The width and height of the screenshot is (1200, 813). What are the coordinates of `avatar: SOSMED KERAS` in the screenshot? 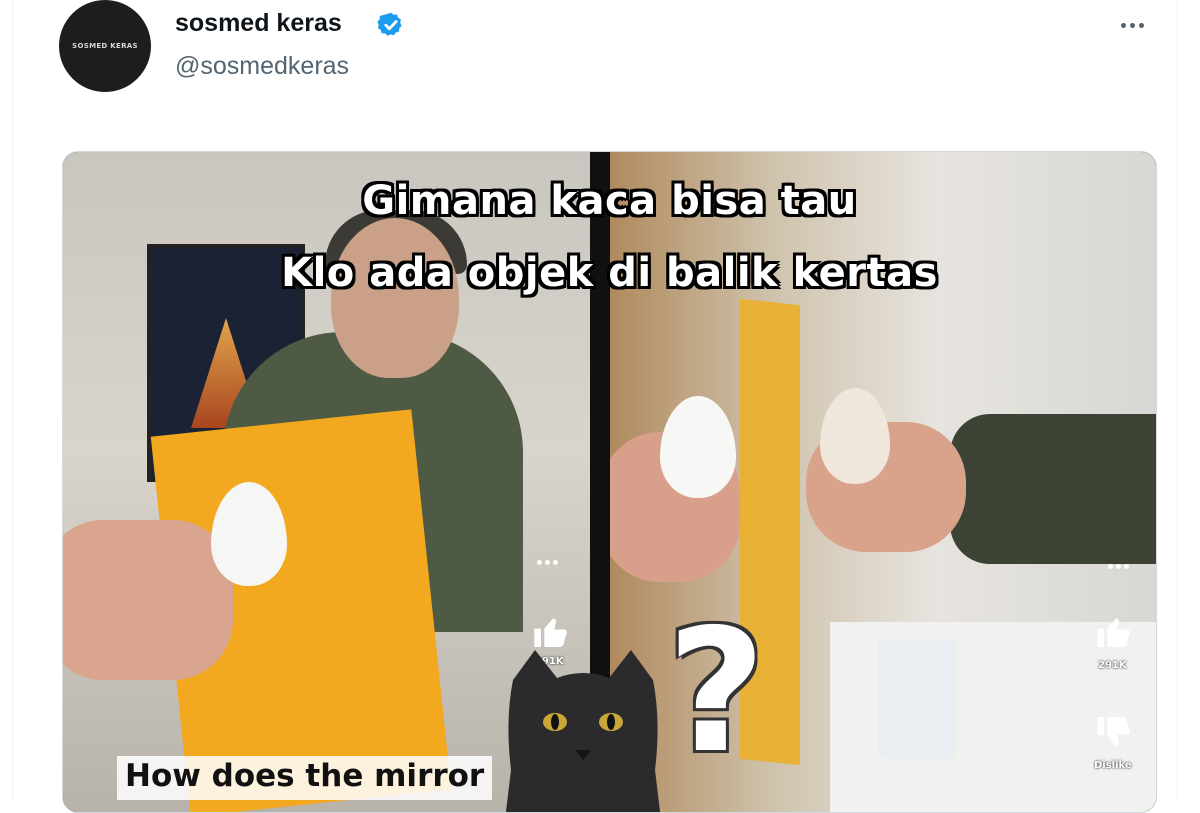 It's located at (105, 46).